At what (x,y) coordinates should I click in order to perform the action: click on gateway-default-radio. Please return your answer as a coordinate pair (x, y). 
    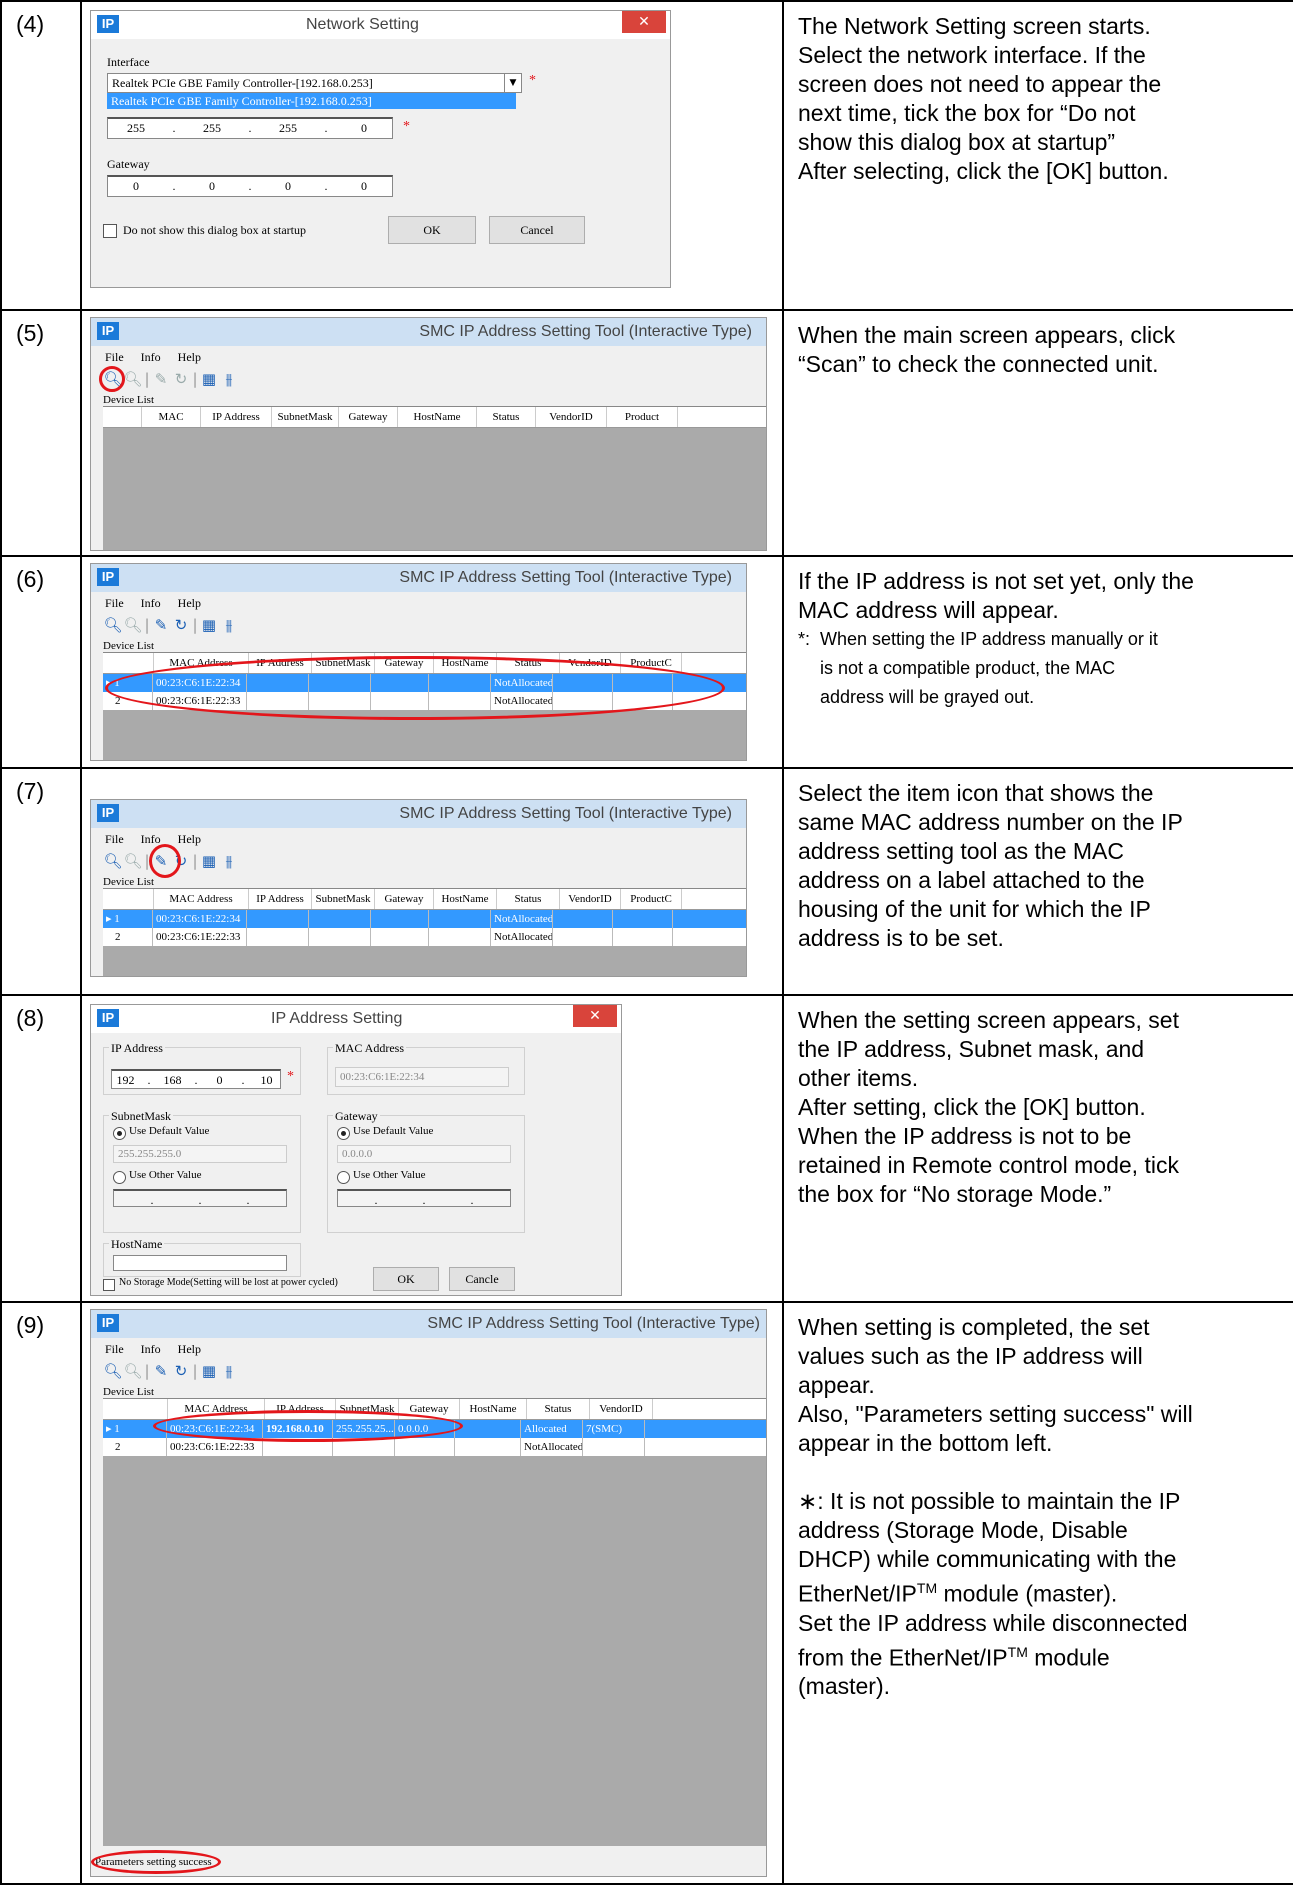
    Looking at the image, I should click on (343, 1133).